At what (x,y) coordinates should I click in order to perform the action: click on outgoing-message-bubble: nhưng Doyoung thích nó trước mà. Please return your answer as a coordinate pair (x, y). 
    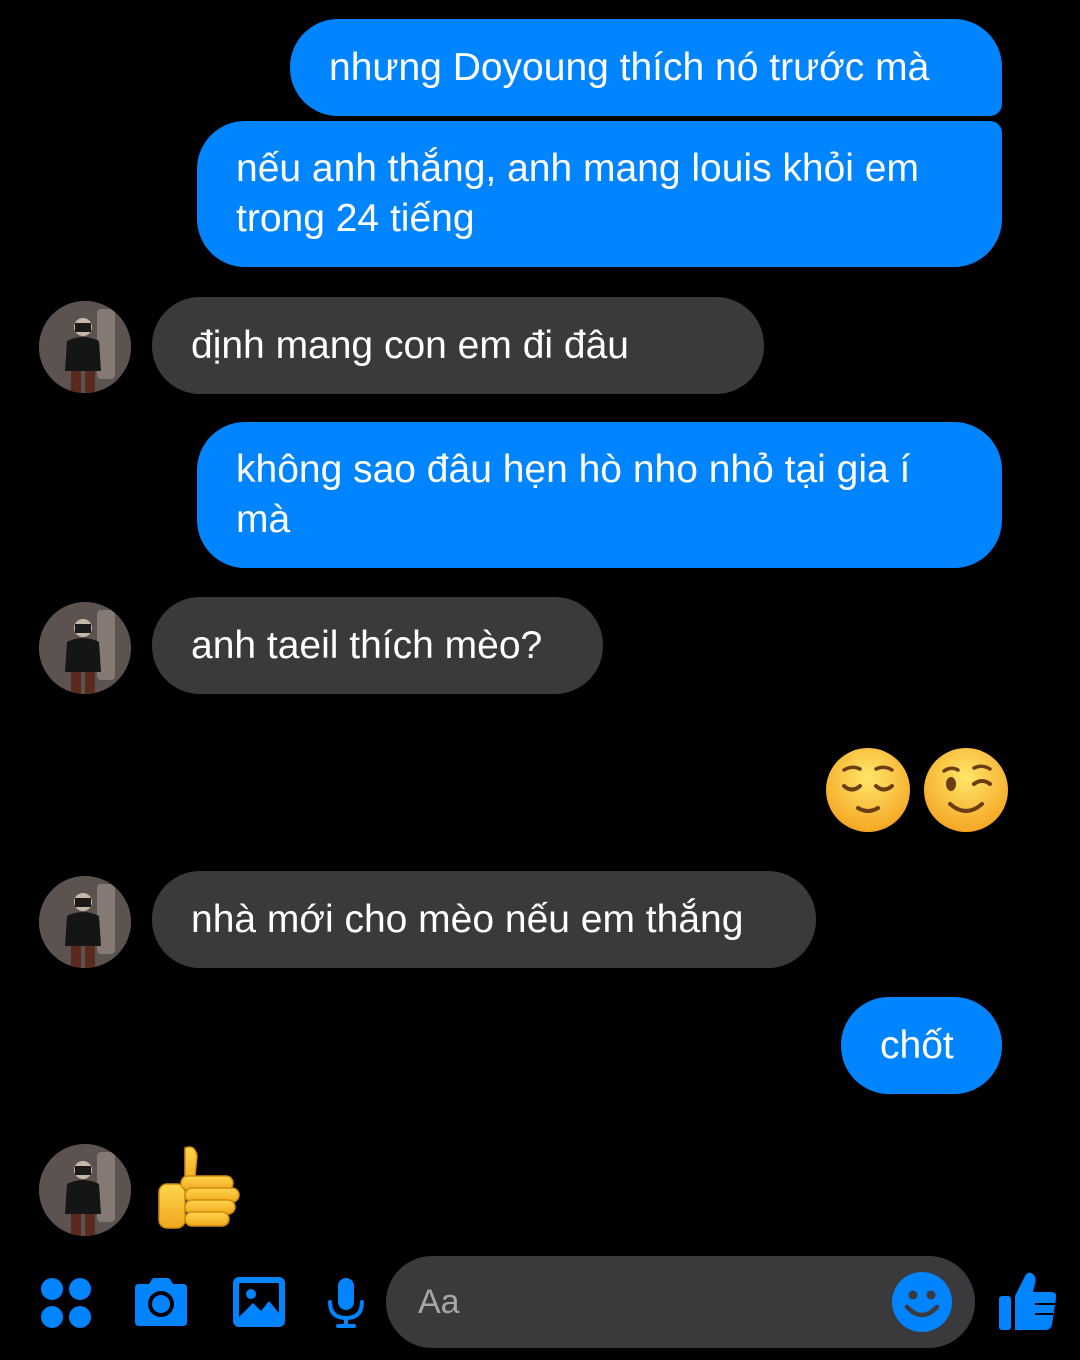
    Looking at the image, I should click on (646, 67).